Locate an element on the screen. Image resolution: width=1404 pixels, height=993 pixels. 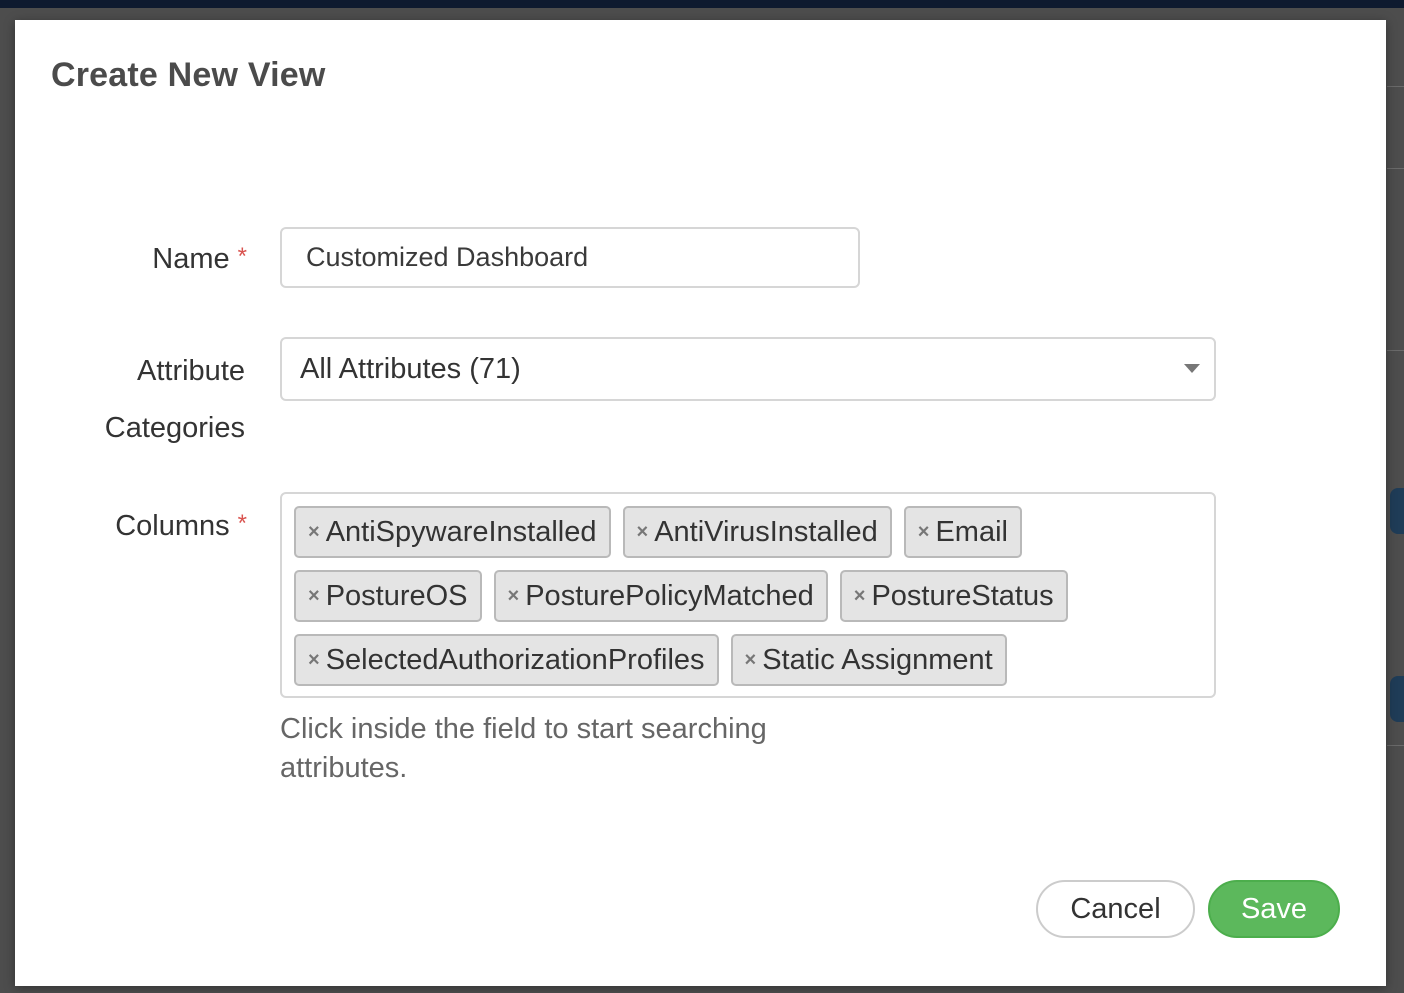
column-tag: × PostureStatus is located at coordinates (953, 596).